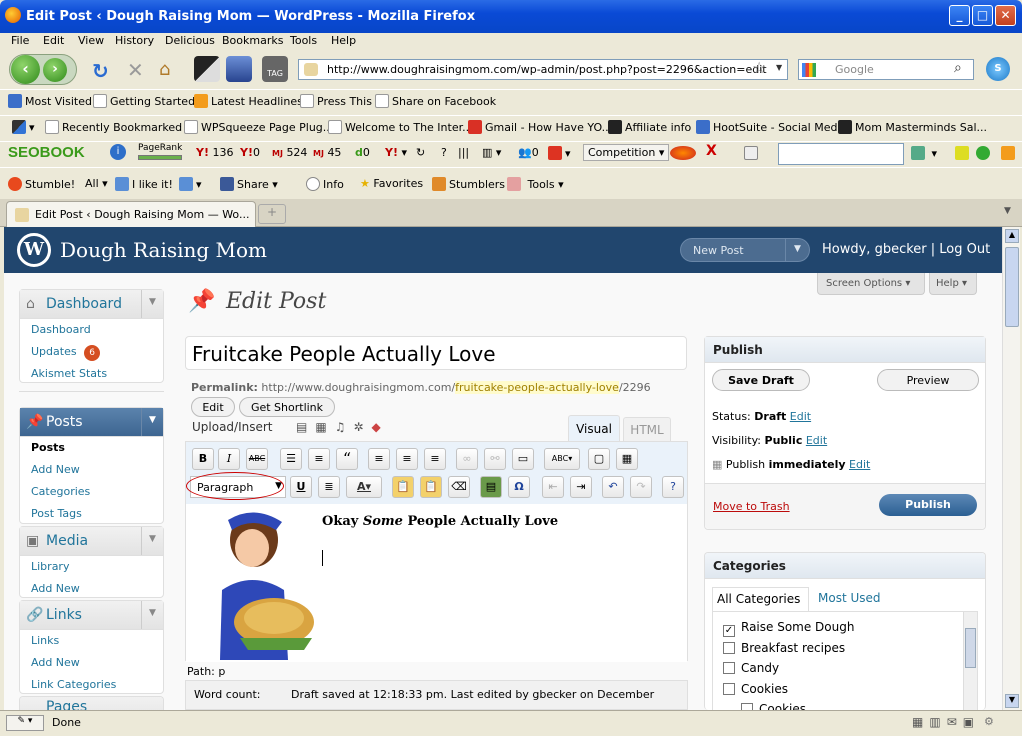  I want to click on category-checkbox: ✓, so click(729, 631).